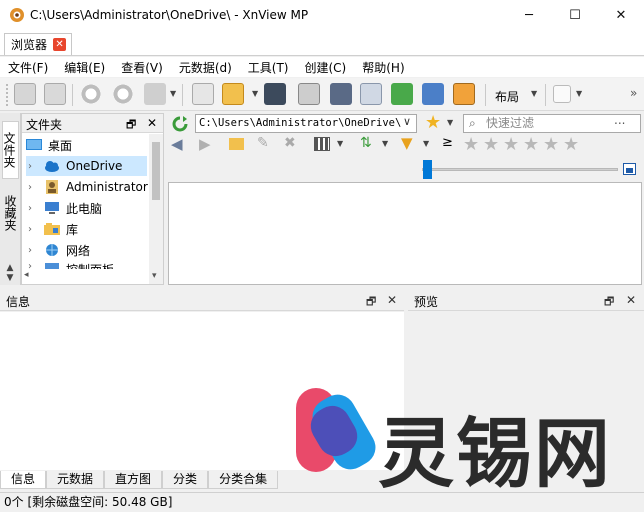 This screenshot has width=644, height=512. I want to click on search-icon: ⌕, so click(472, 123).